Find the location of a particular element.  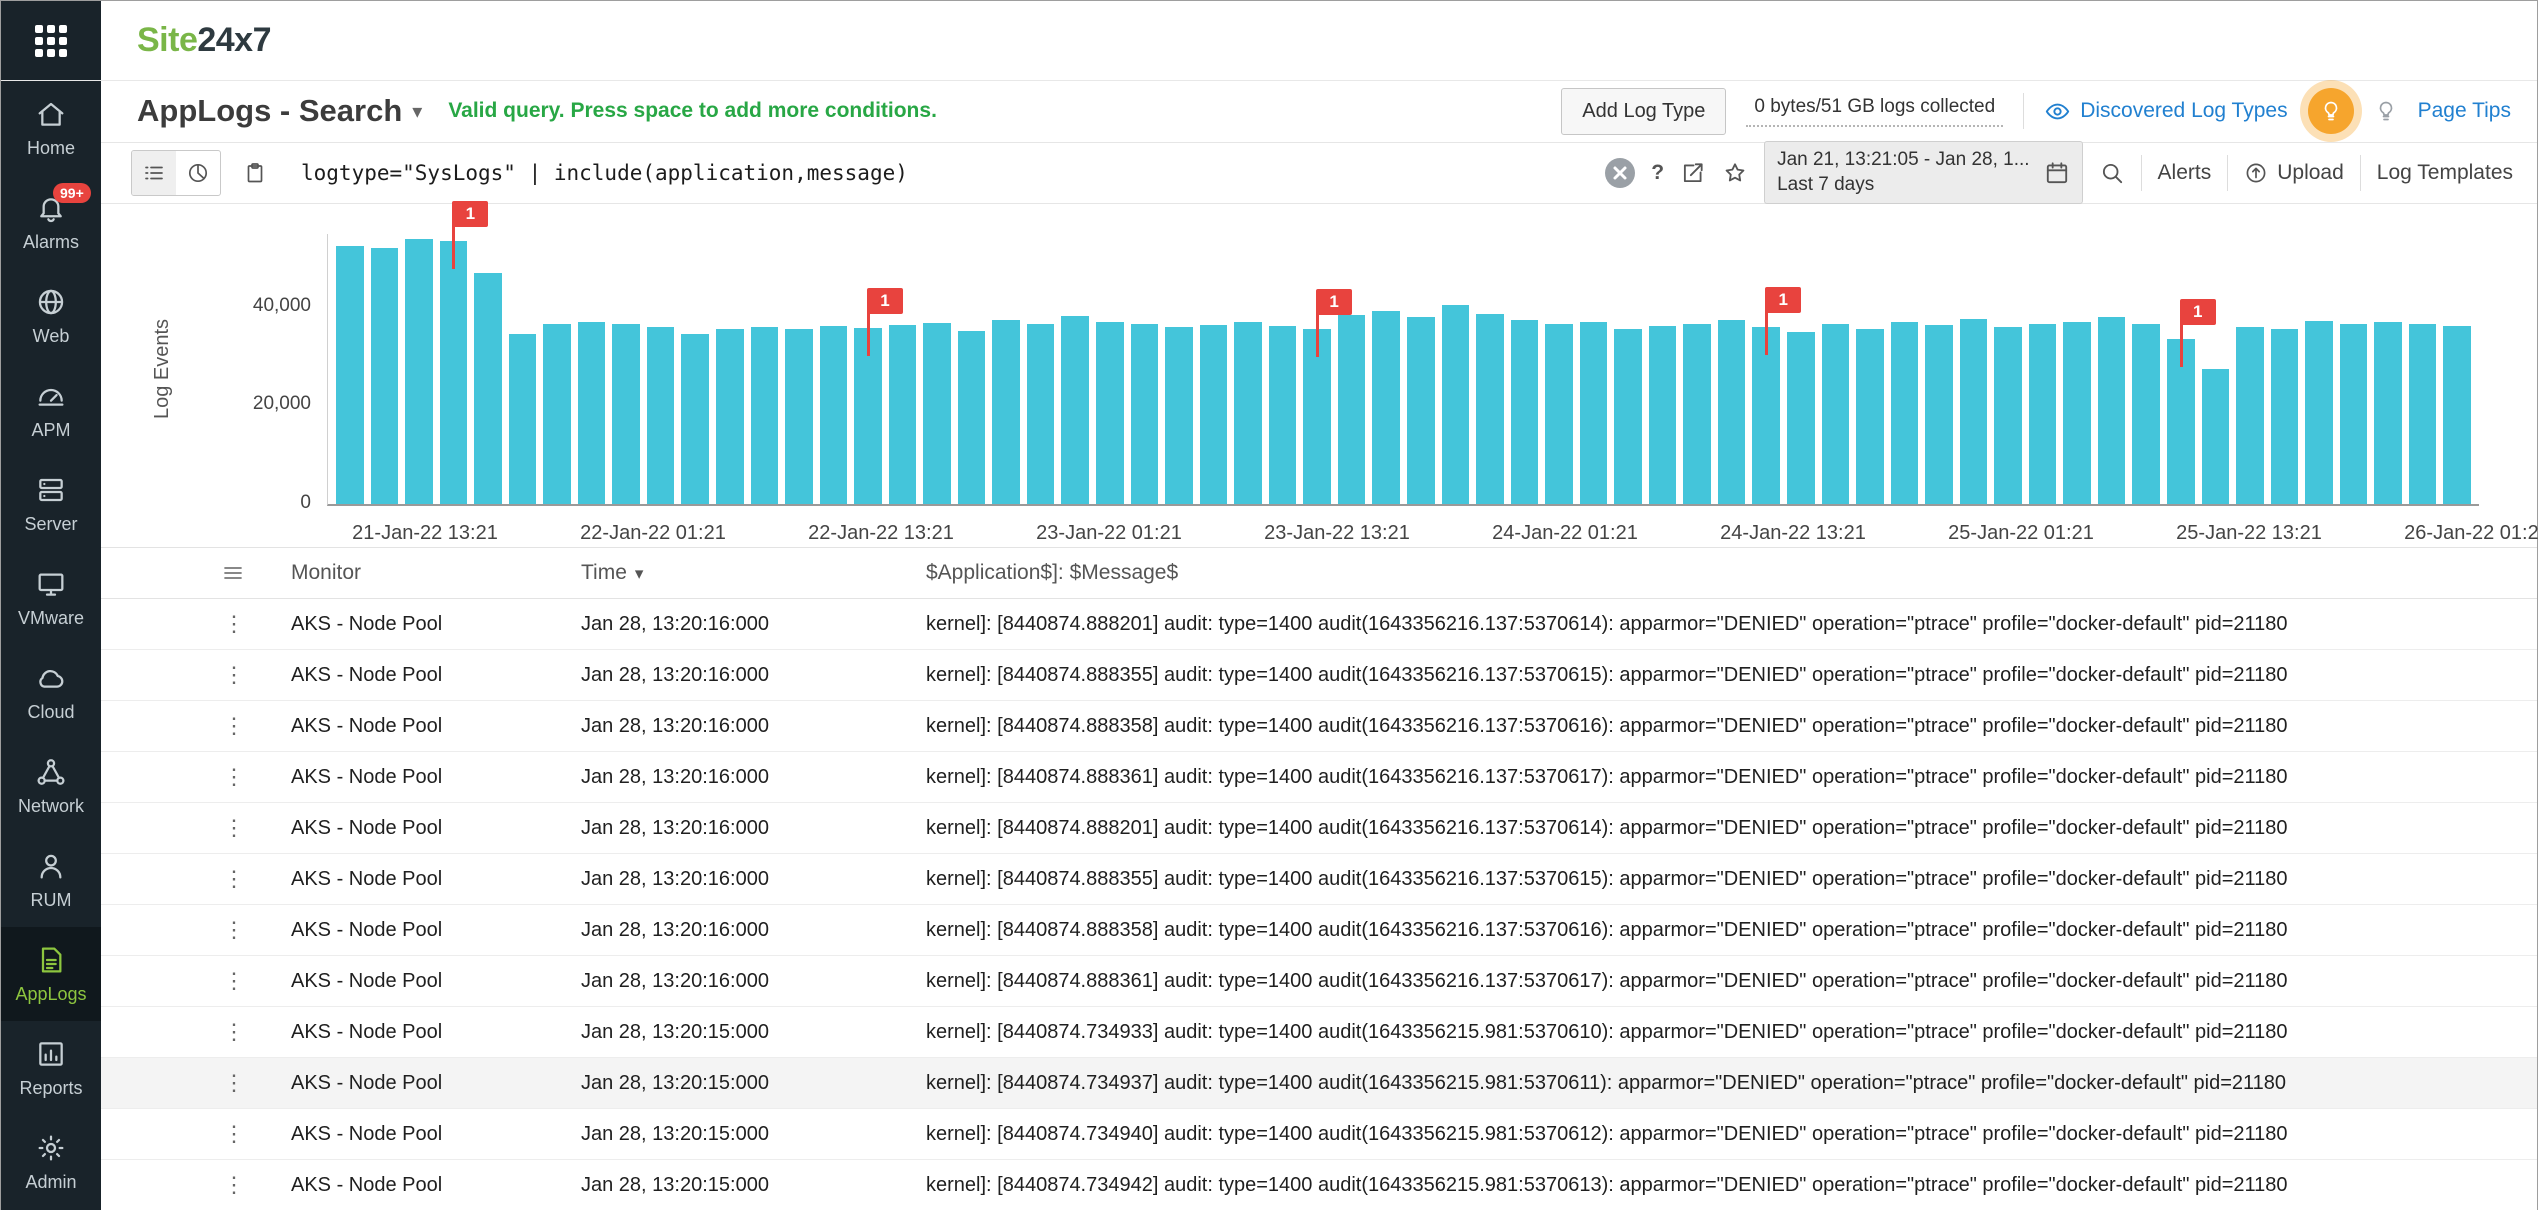

alert-flag-marker: 1 is located at coordinates (470, 213).